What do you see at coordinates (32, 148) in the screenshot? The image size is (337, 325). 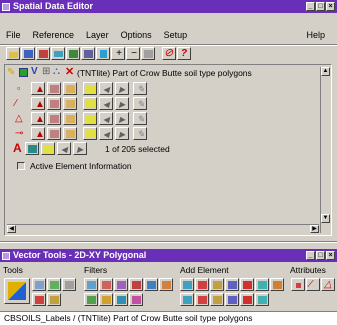 I see `label-select-icon` at bounding box center [32, 148].